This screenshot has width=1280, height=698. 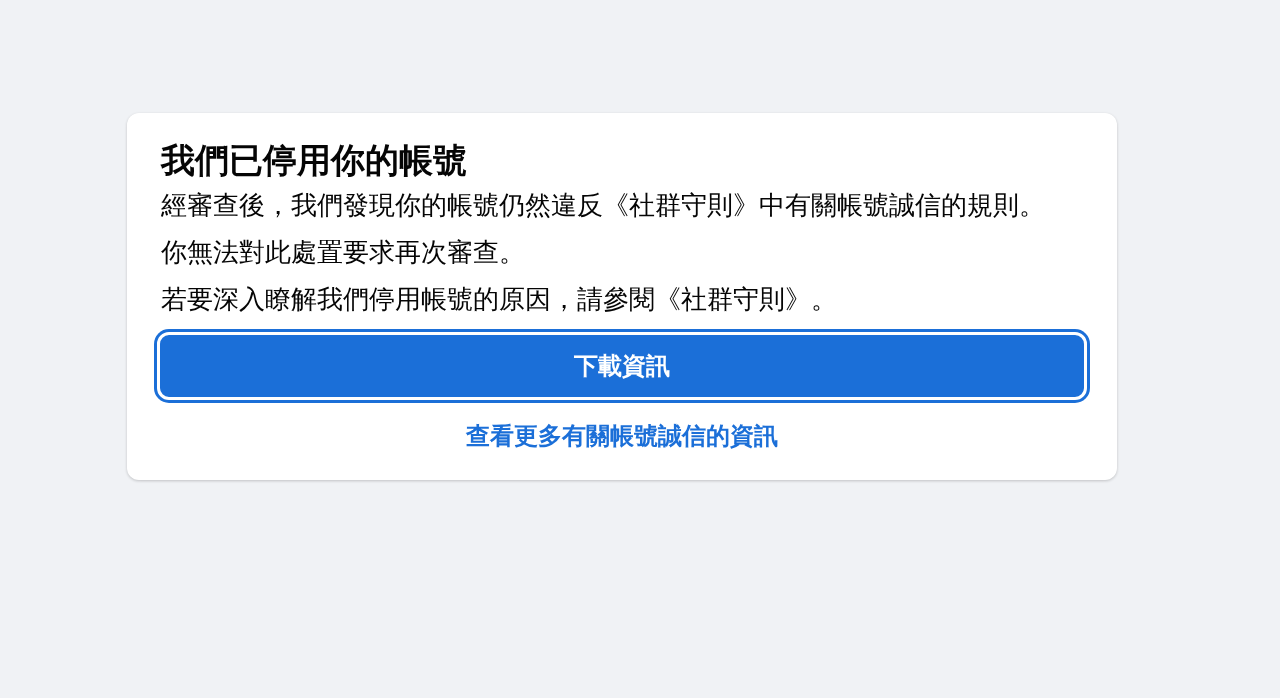 What do you see at coordinates (622, 436) in the screenshot?
I see `more-info-link: 查看更多有關帳號誠信的資訊` at bounding box center [622, 436].